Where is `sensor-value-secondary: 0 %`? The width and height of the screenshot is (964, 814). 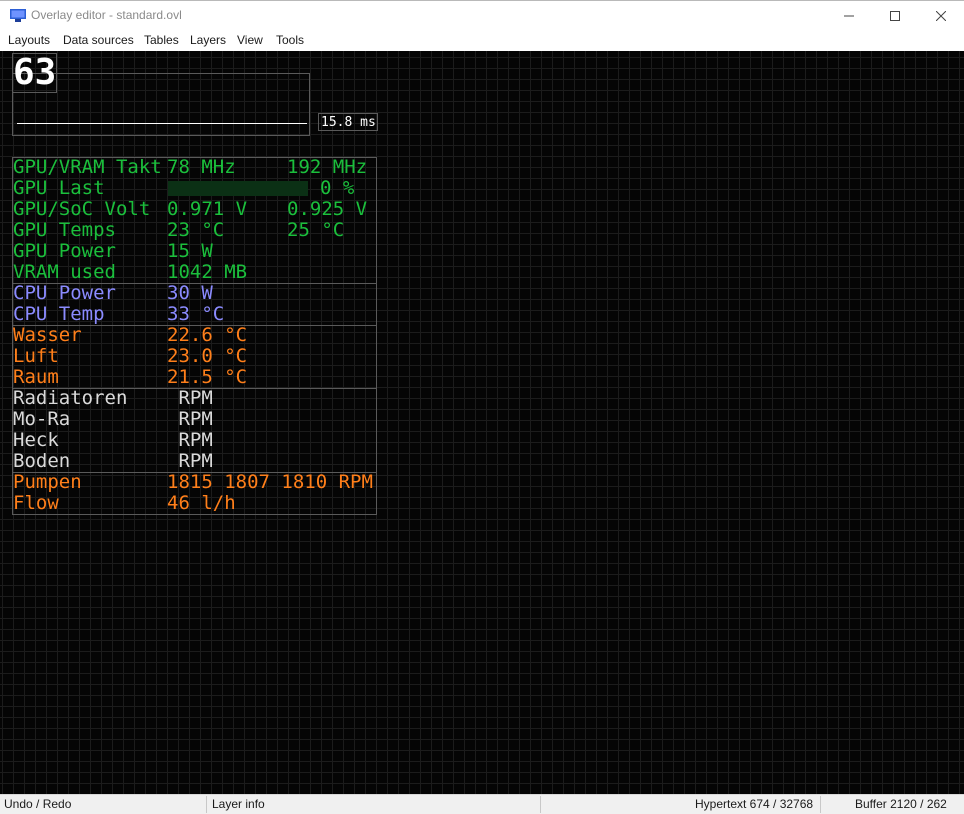
sensor-value-secondary: 0 % is located at coordinates (337, 188).